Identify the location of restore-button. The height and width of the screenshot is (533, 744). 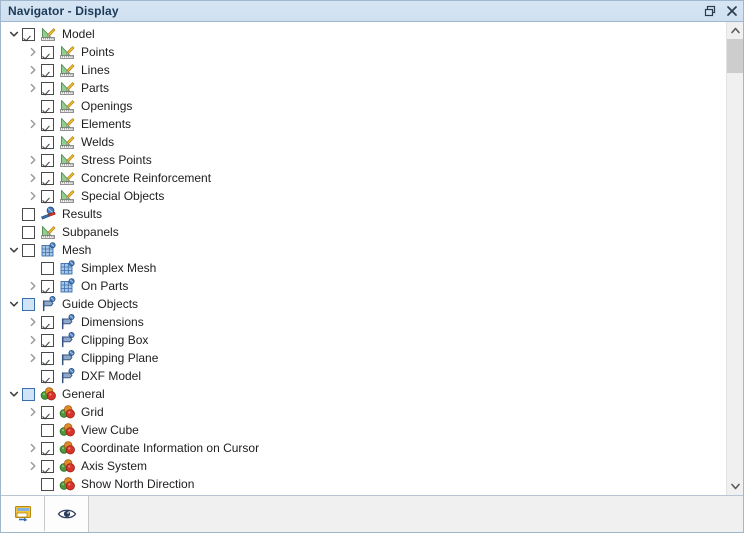
(710, 11).